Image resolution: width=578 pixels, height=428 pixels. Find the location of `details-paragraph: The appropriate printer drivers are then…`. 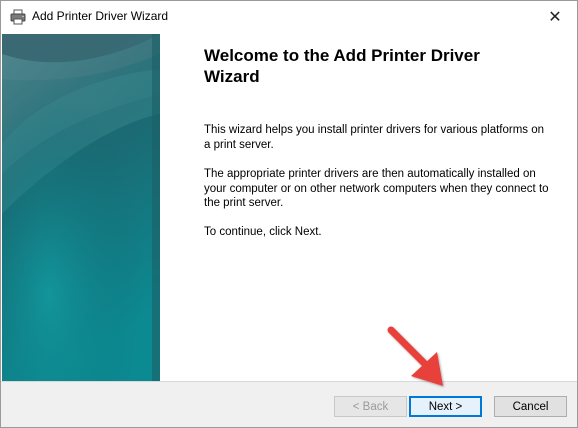

details-paragraph: The appropriate printer drivers are then… is located at coordinates (376, 188).